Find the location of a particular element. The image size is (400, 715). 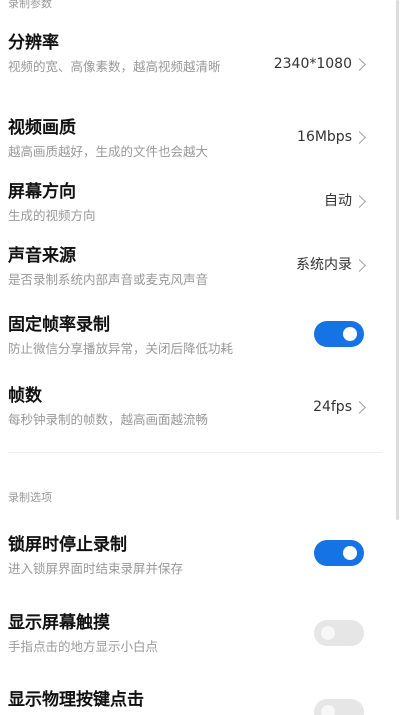

setting-title: 屏幕方向 is located at coordinates (42, 192).